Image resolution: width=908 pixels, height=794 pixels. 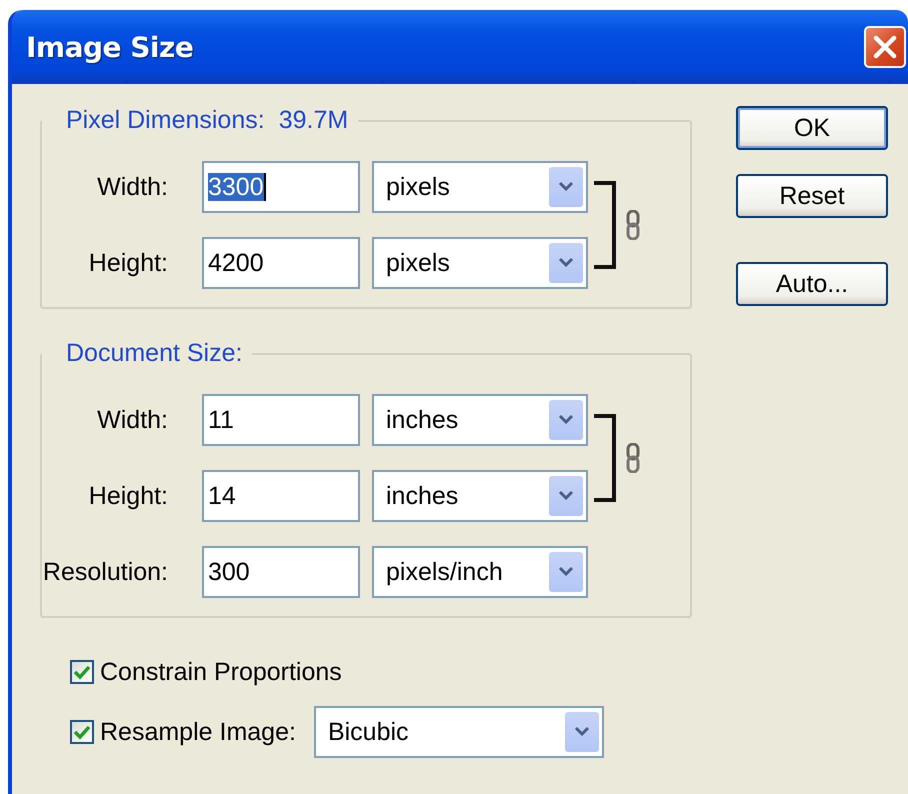 What do you see at coordinates (105, 572) in the screenshot?
I see `field-label: Resolution:` at bounding box center [105, 572].